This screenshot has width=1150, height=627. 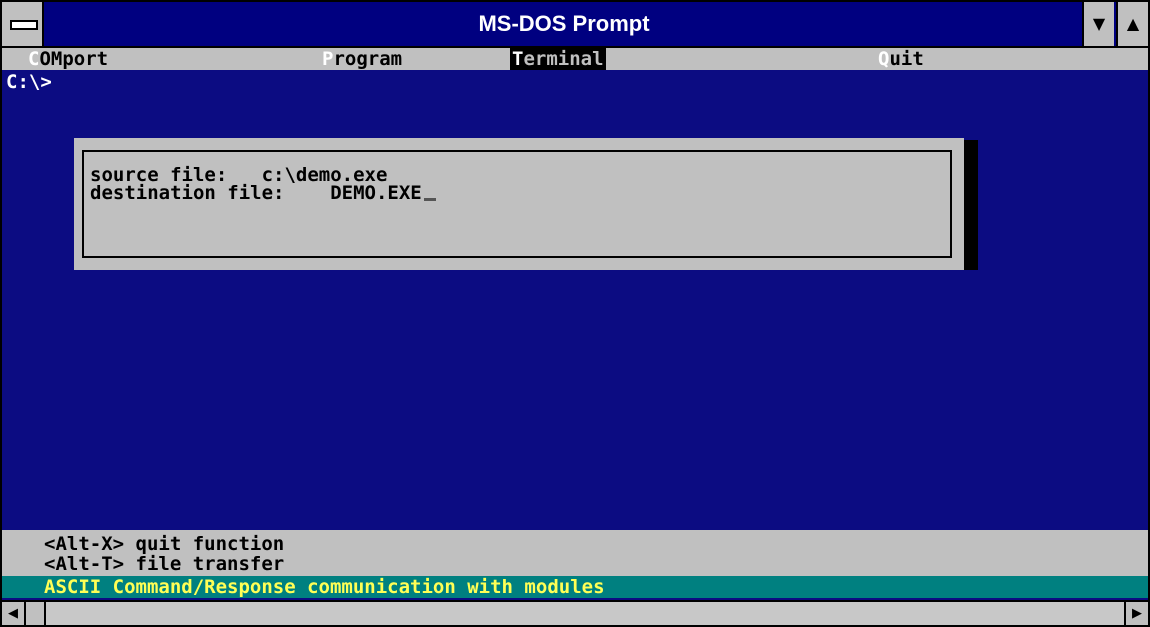 What do you see at coordinates (558, 59) in the screenshot?
I see `menu-terminal: Terminal` at bounding box center [558, 59].